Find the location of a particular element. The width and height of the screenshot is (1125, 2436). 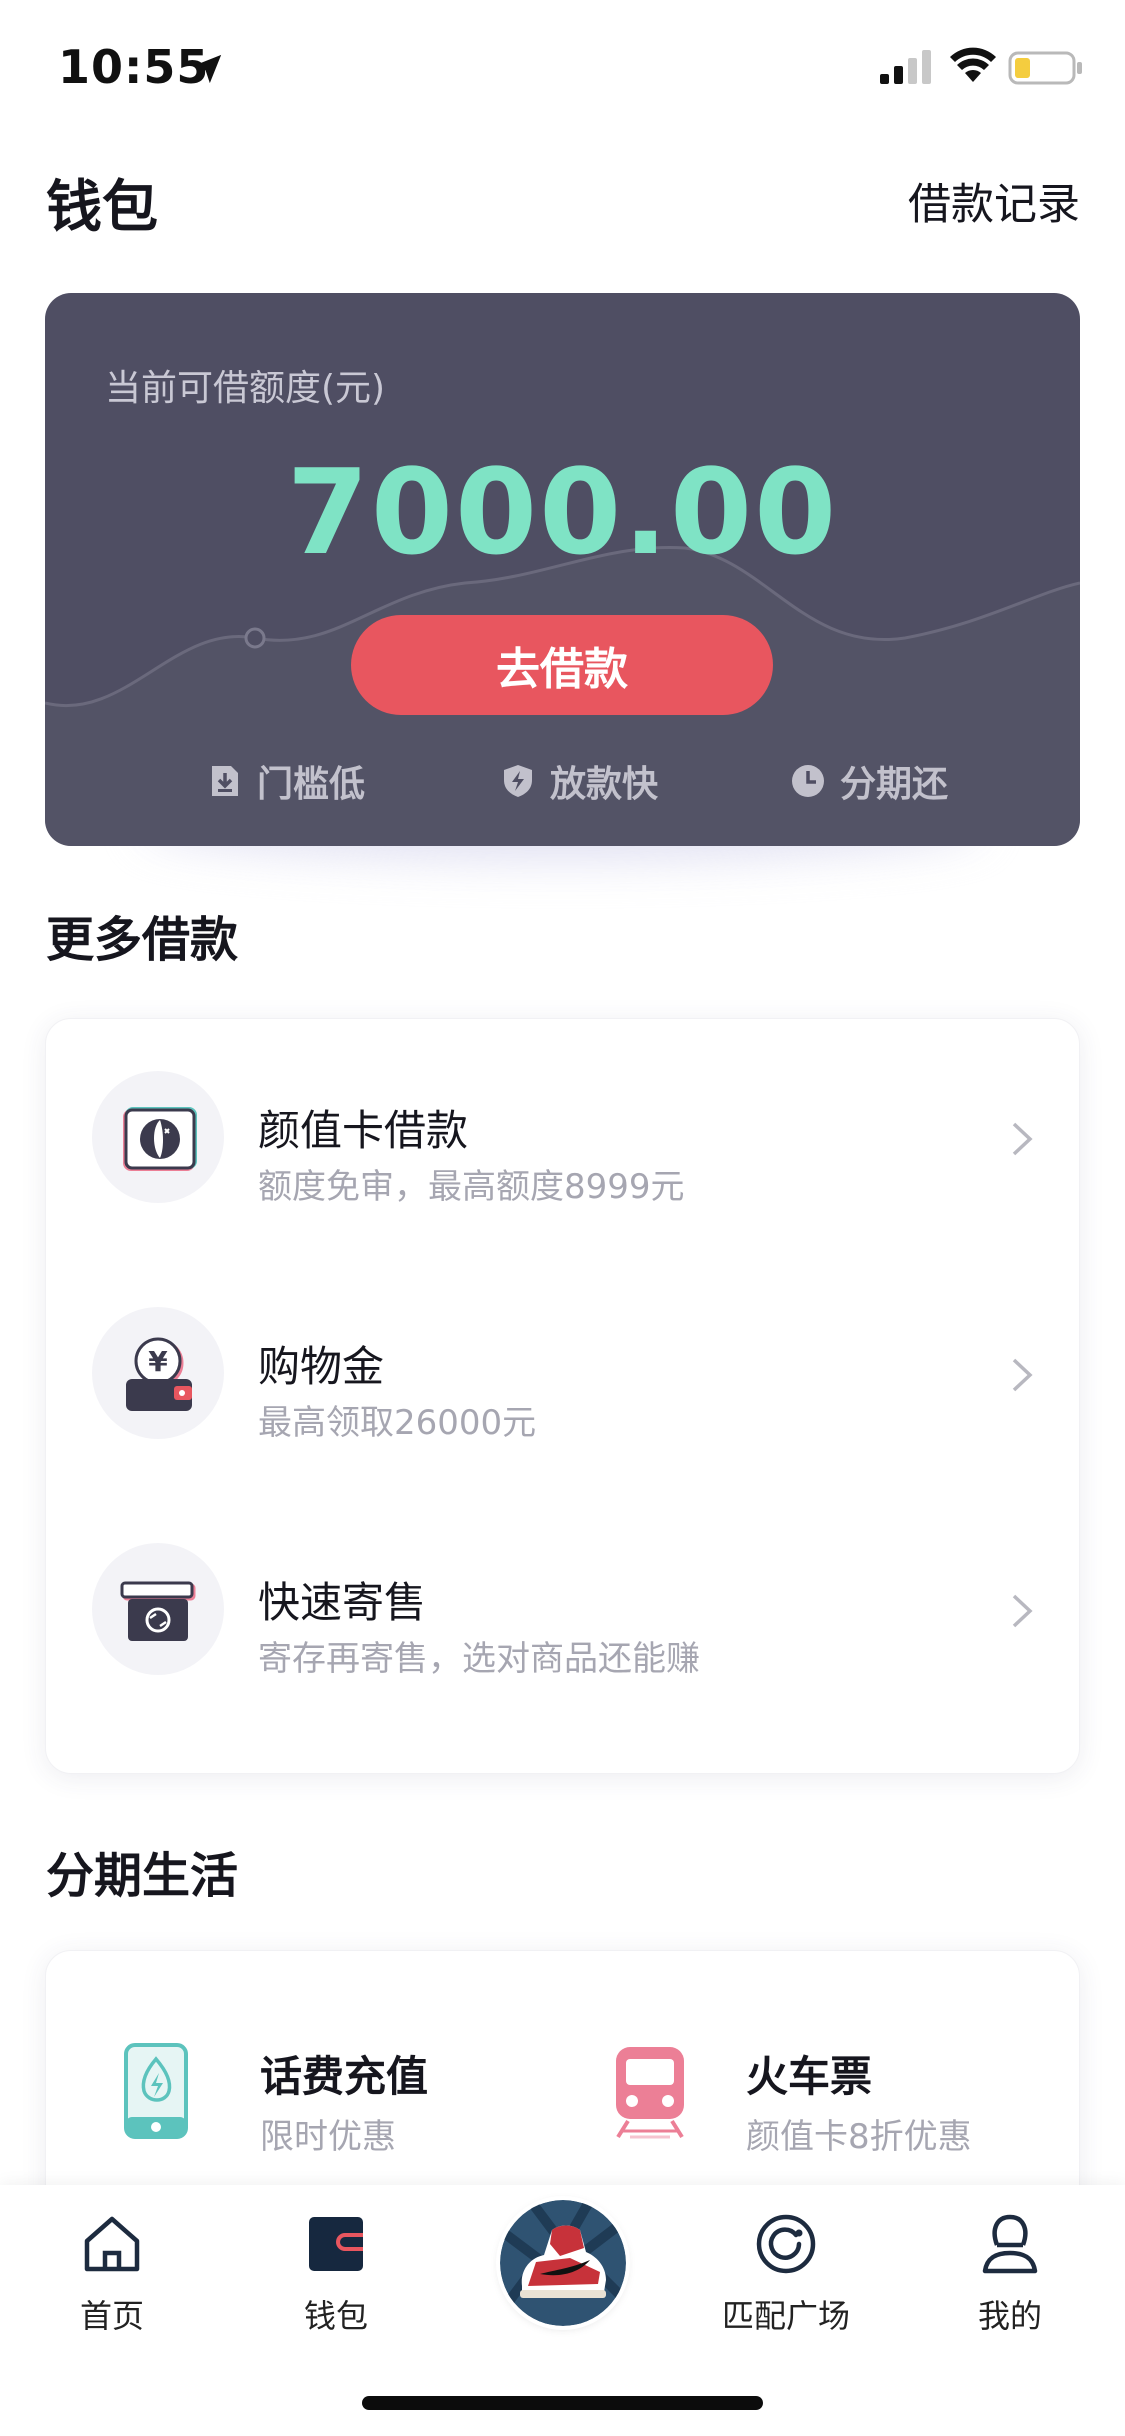

more-loans-title: 更多借款 is located at coordinates (142, 940).